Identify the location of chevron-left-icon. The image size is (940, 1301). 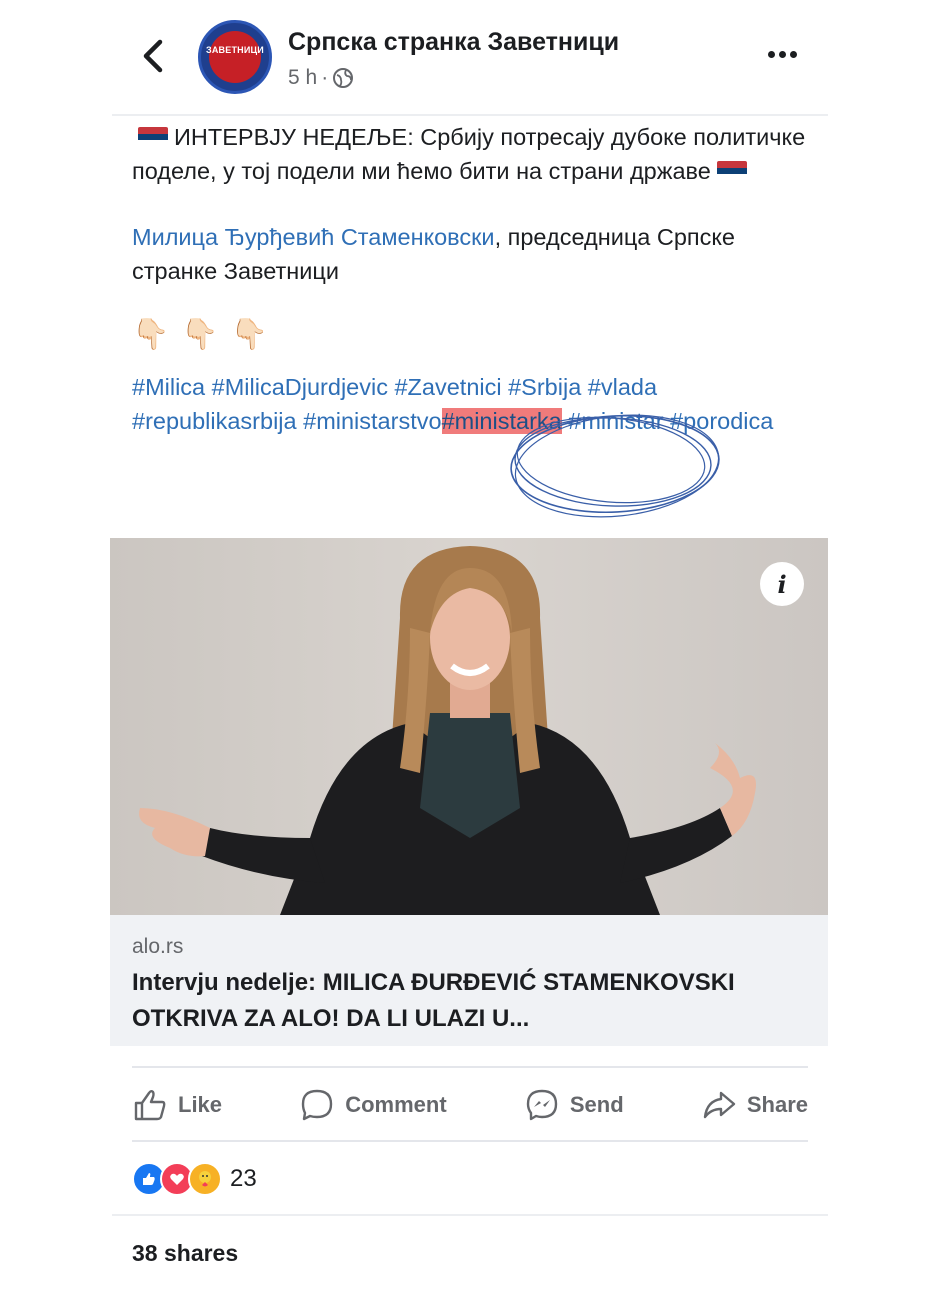
(153, 56).